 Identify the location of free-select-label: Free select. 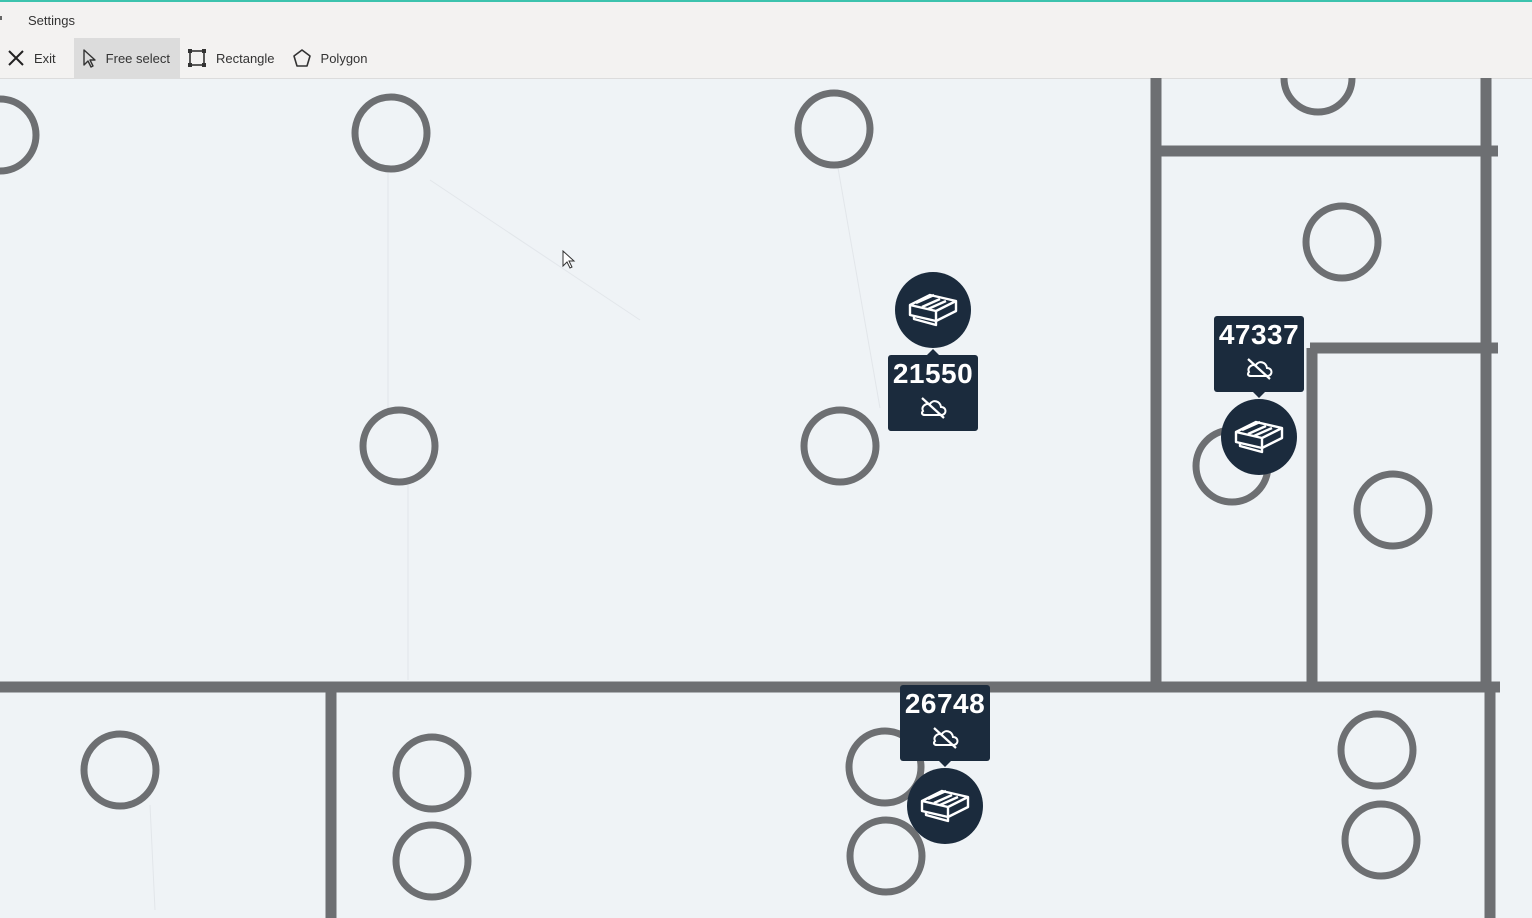
(137, 58).